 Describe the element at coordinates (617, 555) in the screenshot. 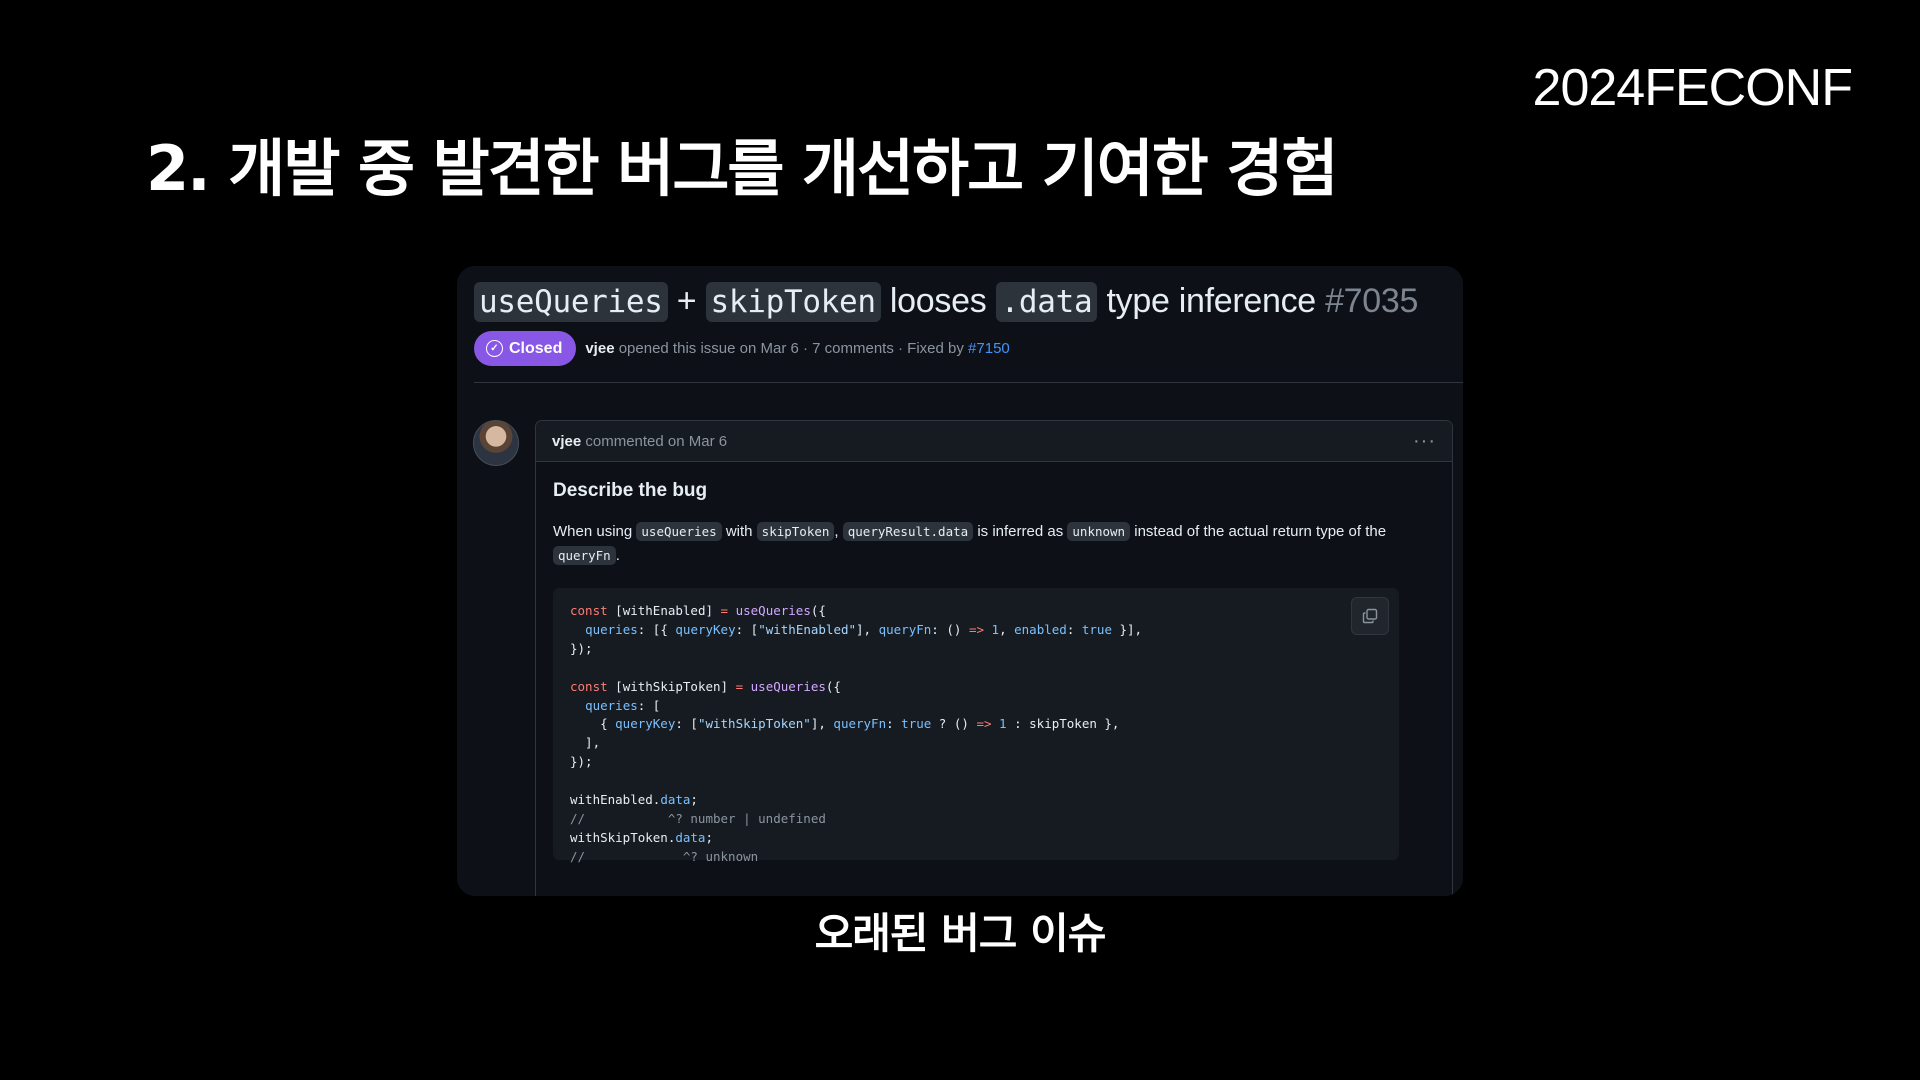

I see `desc-text: .` at that location.